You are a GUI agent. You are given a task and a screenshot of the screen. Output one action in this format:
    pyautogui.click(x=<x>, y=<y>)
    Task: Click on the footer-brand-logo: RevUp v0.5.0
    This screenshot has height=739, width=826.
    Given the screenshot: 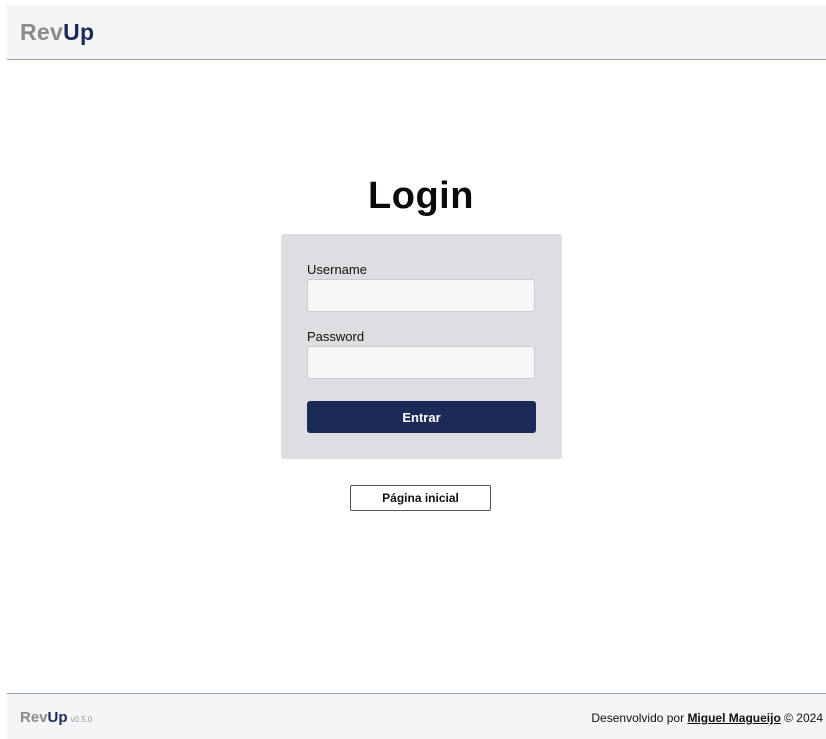 What is the action you would take?
    pyautogui.click(x=56, y=719)
    